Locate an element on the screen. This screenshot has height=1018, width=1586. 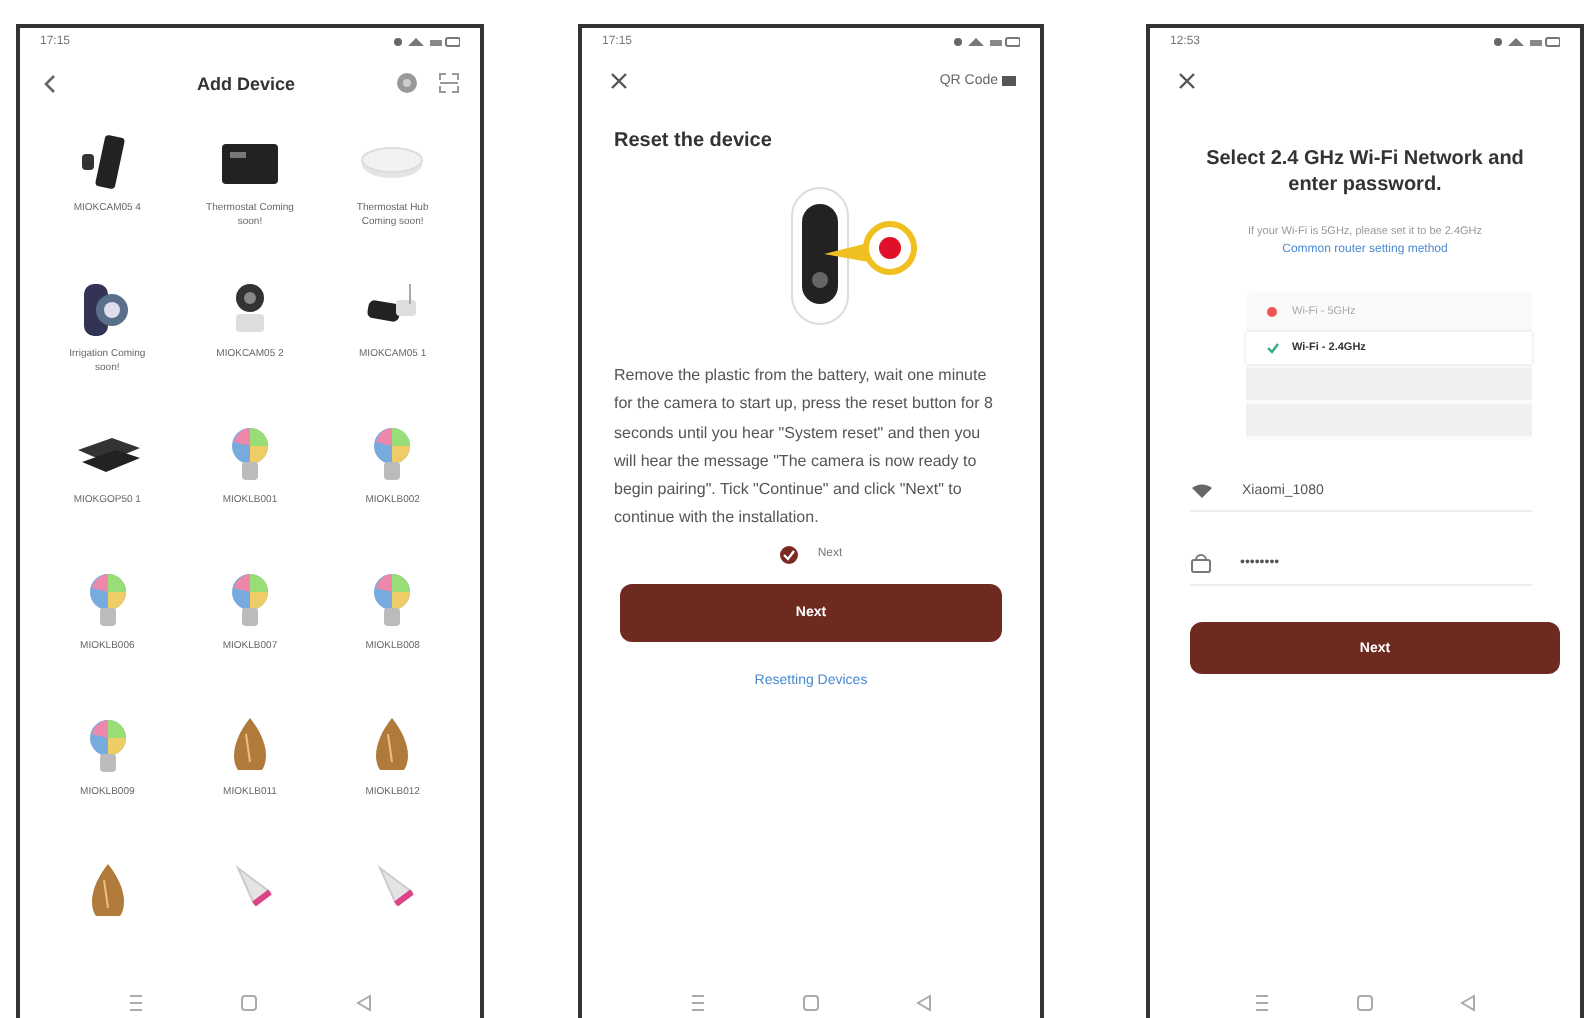
dot-icon is located at coordinates (1273, 312).